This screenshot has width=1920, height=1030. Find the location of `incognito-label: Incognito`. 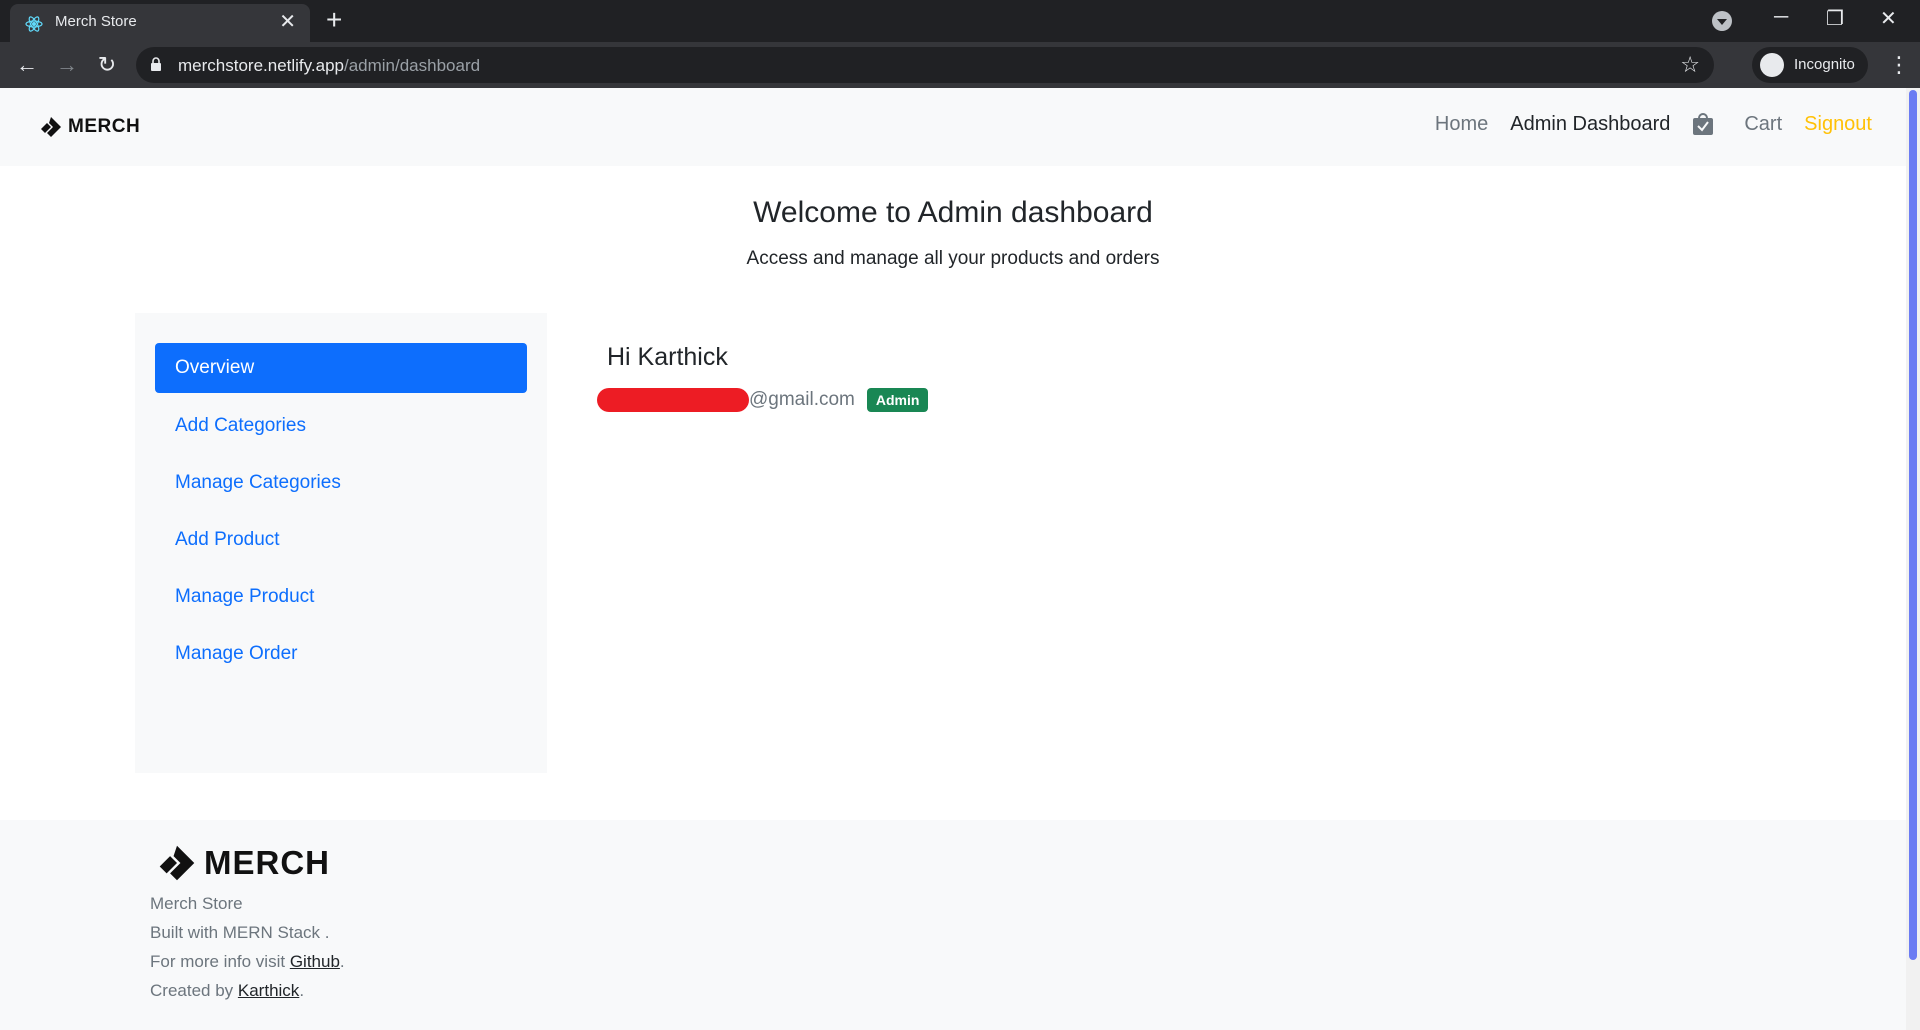

incognito-label: Incognito is located at coordinates (1824, 64).